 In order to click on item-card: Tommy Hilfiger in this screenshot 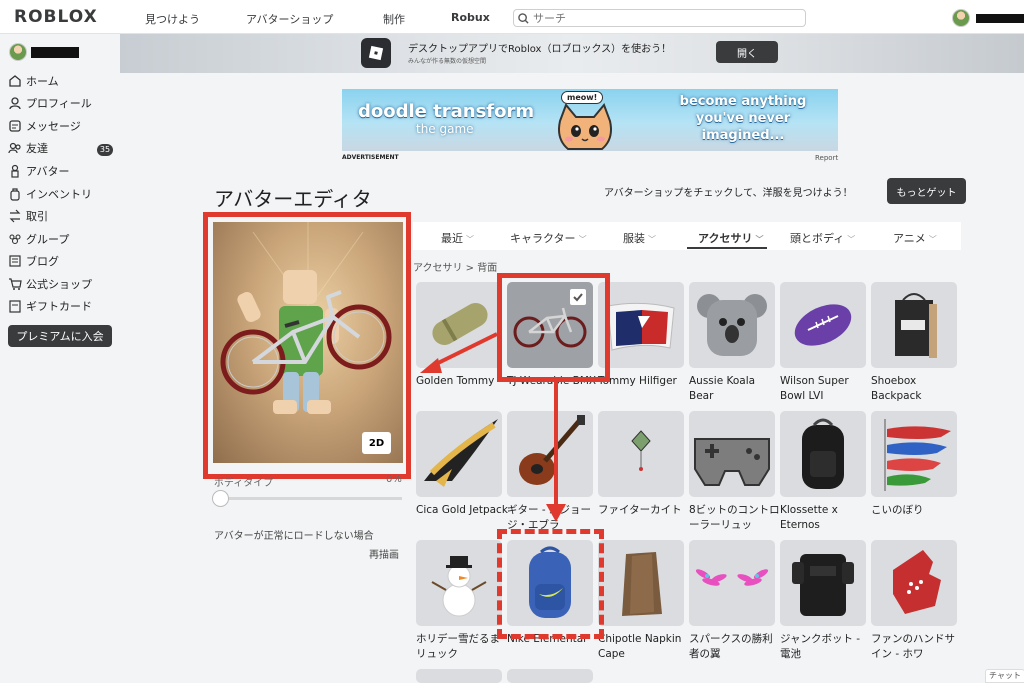, I will do `click(641, 335)`.